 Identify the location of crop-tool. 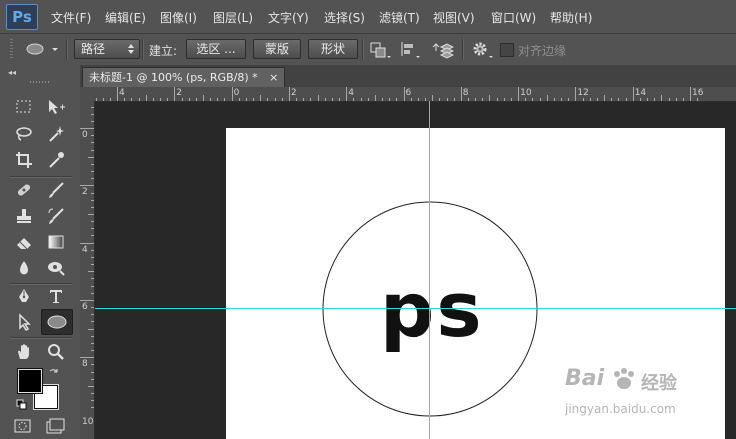
(24, 160).